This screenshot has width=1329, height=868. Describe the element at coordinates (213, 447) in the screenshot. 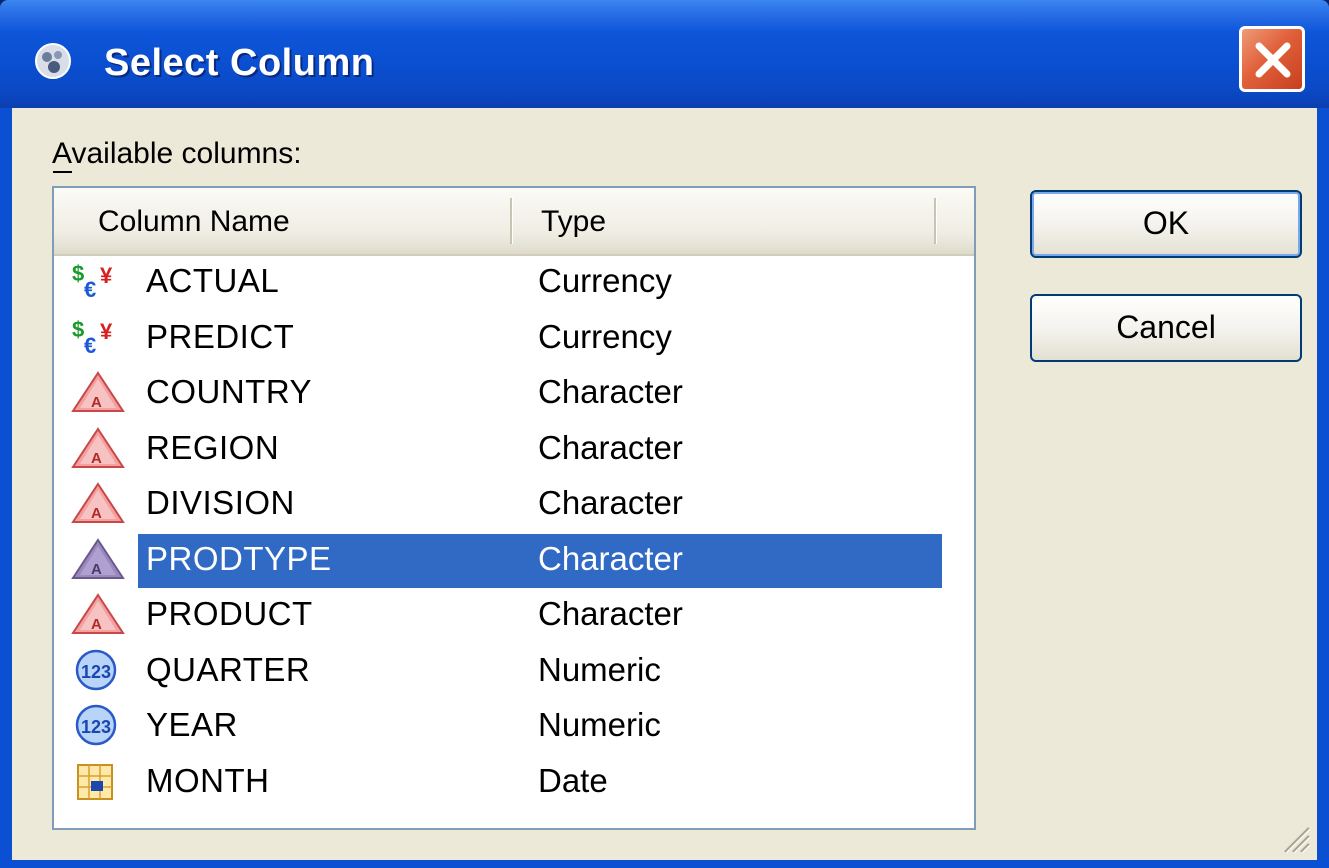

I see `column-name-cell: REGION` at that location.